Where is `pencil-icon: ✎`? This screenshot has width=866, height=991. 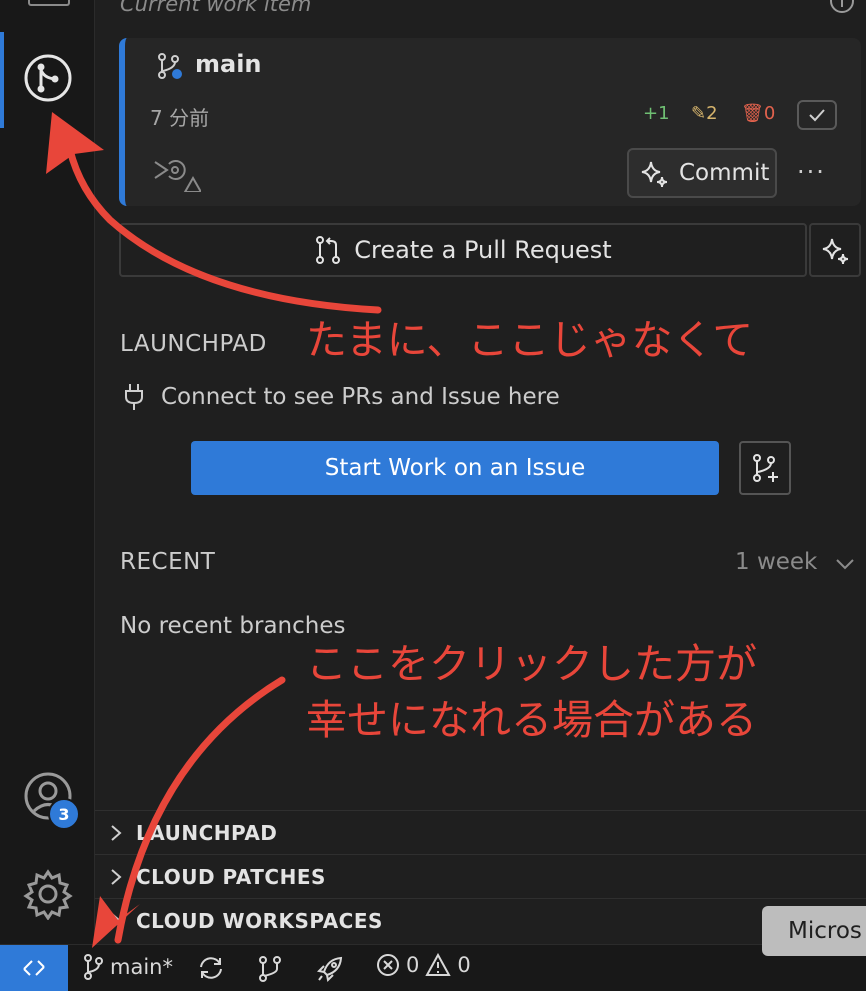
pencil-icon: ✎ is located at coordinates (699, 113).